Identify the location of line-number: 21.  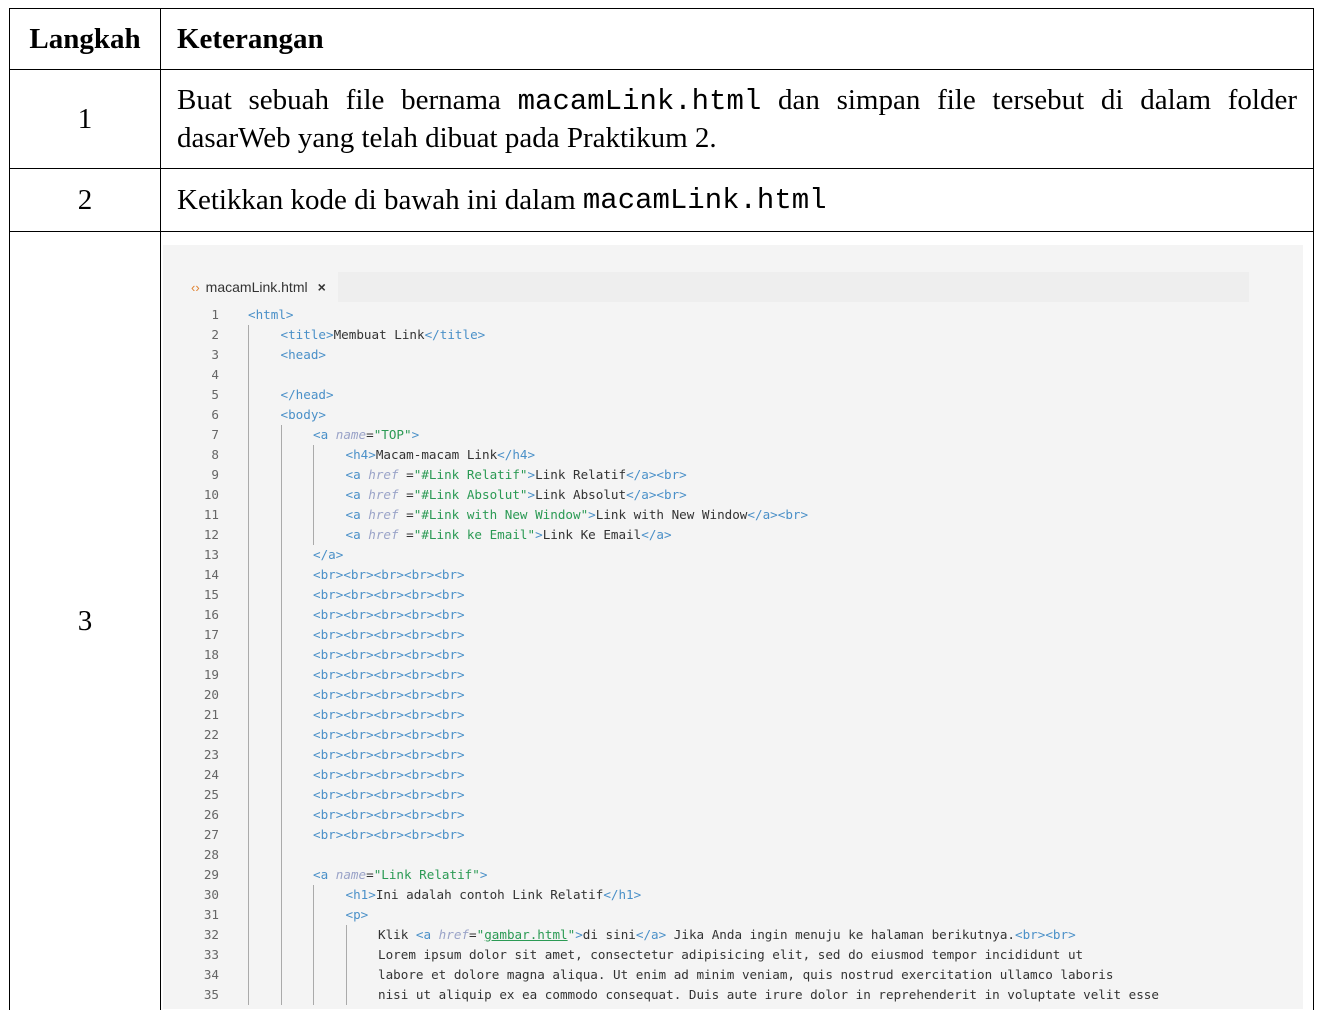
(211, 714).